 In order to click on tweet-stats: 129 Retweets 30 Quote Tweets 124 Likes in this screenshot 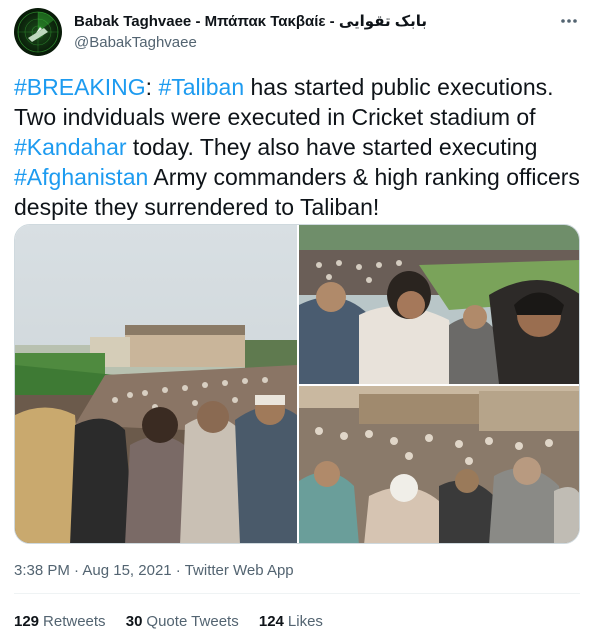, I will do `click(176, 621)`.